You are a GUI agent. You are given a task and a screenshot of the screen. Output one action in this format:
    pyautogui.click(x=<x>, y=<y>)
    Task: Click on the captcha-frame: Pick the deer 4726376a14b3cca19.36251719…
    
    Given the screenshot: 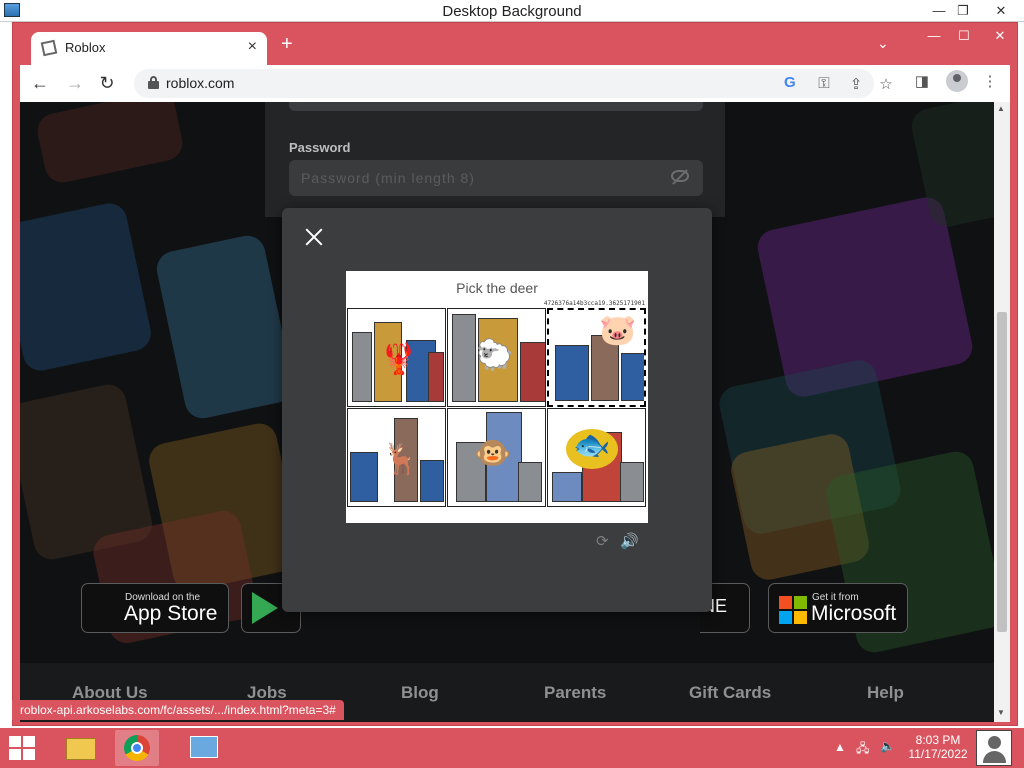 What is the action you would take?
    pyautogui.click(x=497, y=397)
    